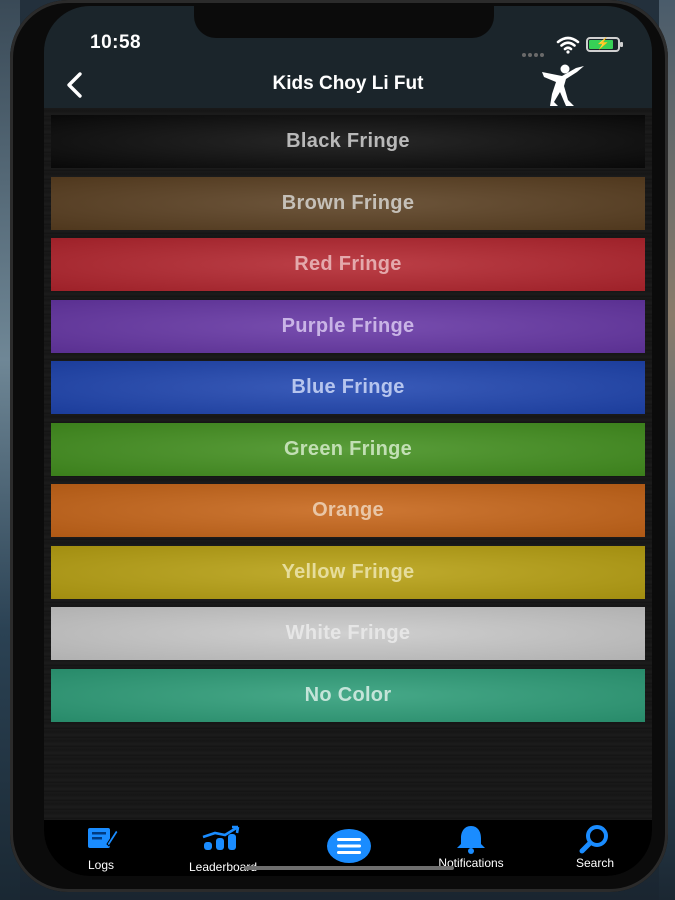  Describe the element at coordinates (595, 863) in the screenshot. I see `tab-search-label: Search` at that location.